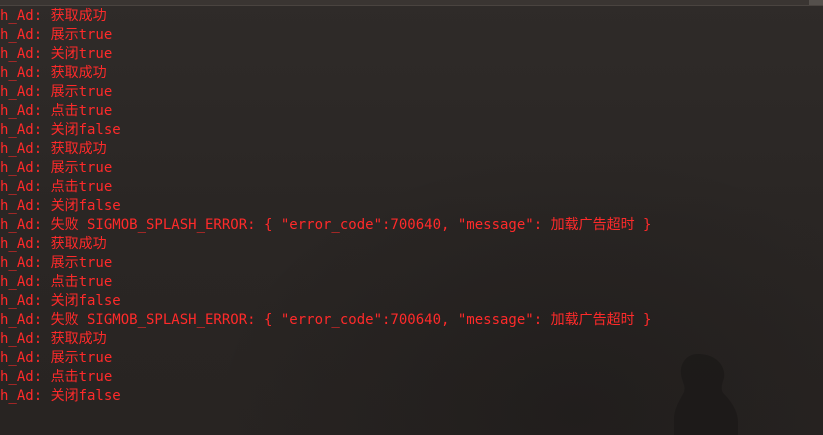  I want to click on terminal-top-edge, so click(411, 3).